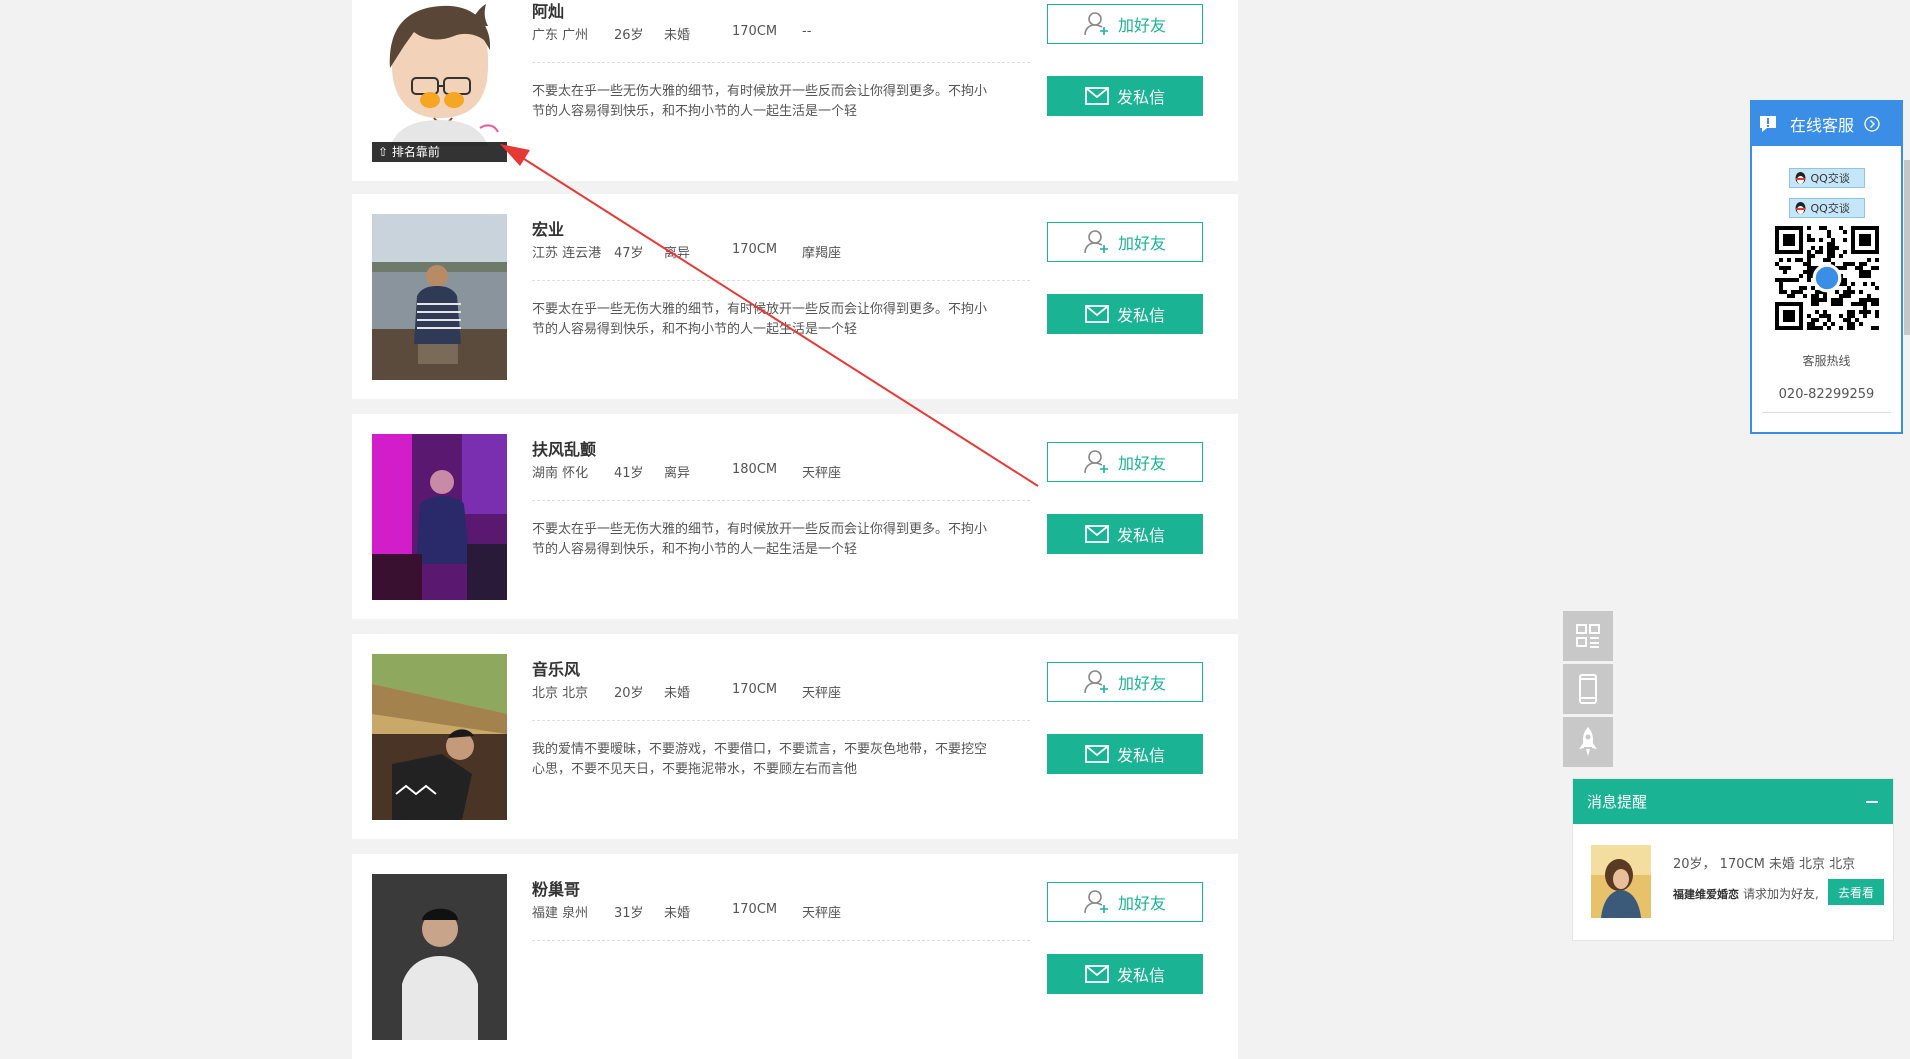 The height and width of the screenshot is (1059, 1910). I want to click on member-meta: 广东 广州 26岁 未婚 170CM --, so click(671, 33).